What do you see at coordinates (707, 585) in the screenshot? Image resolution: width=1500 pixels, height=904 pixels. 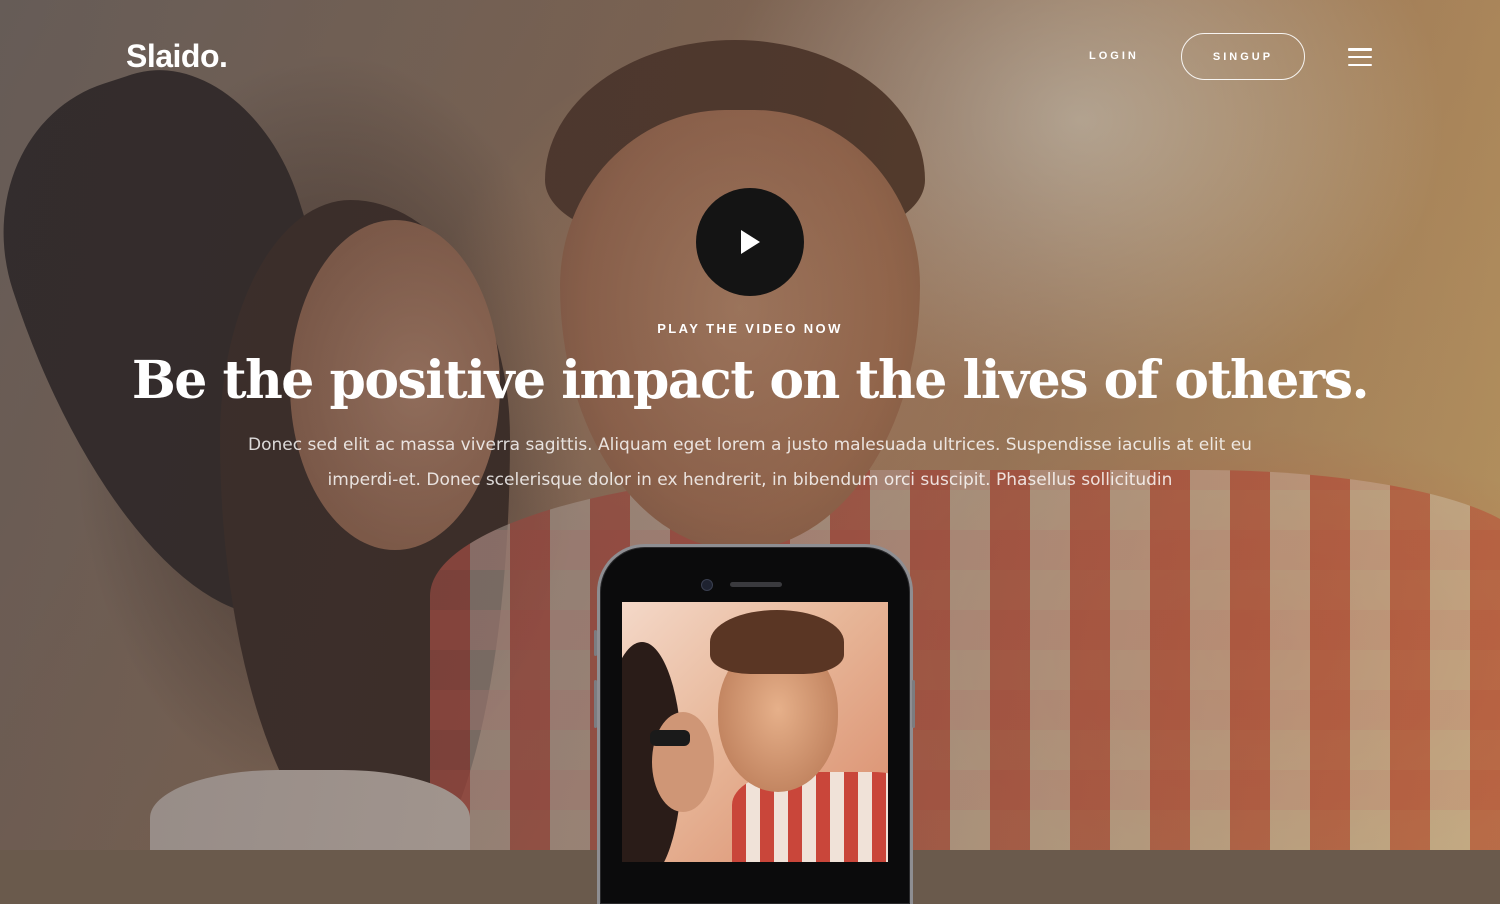 I see `phone-camera` at bounding box center [707, 585].